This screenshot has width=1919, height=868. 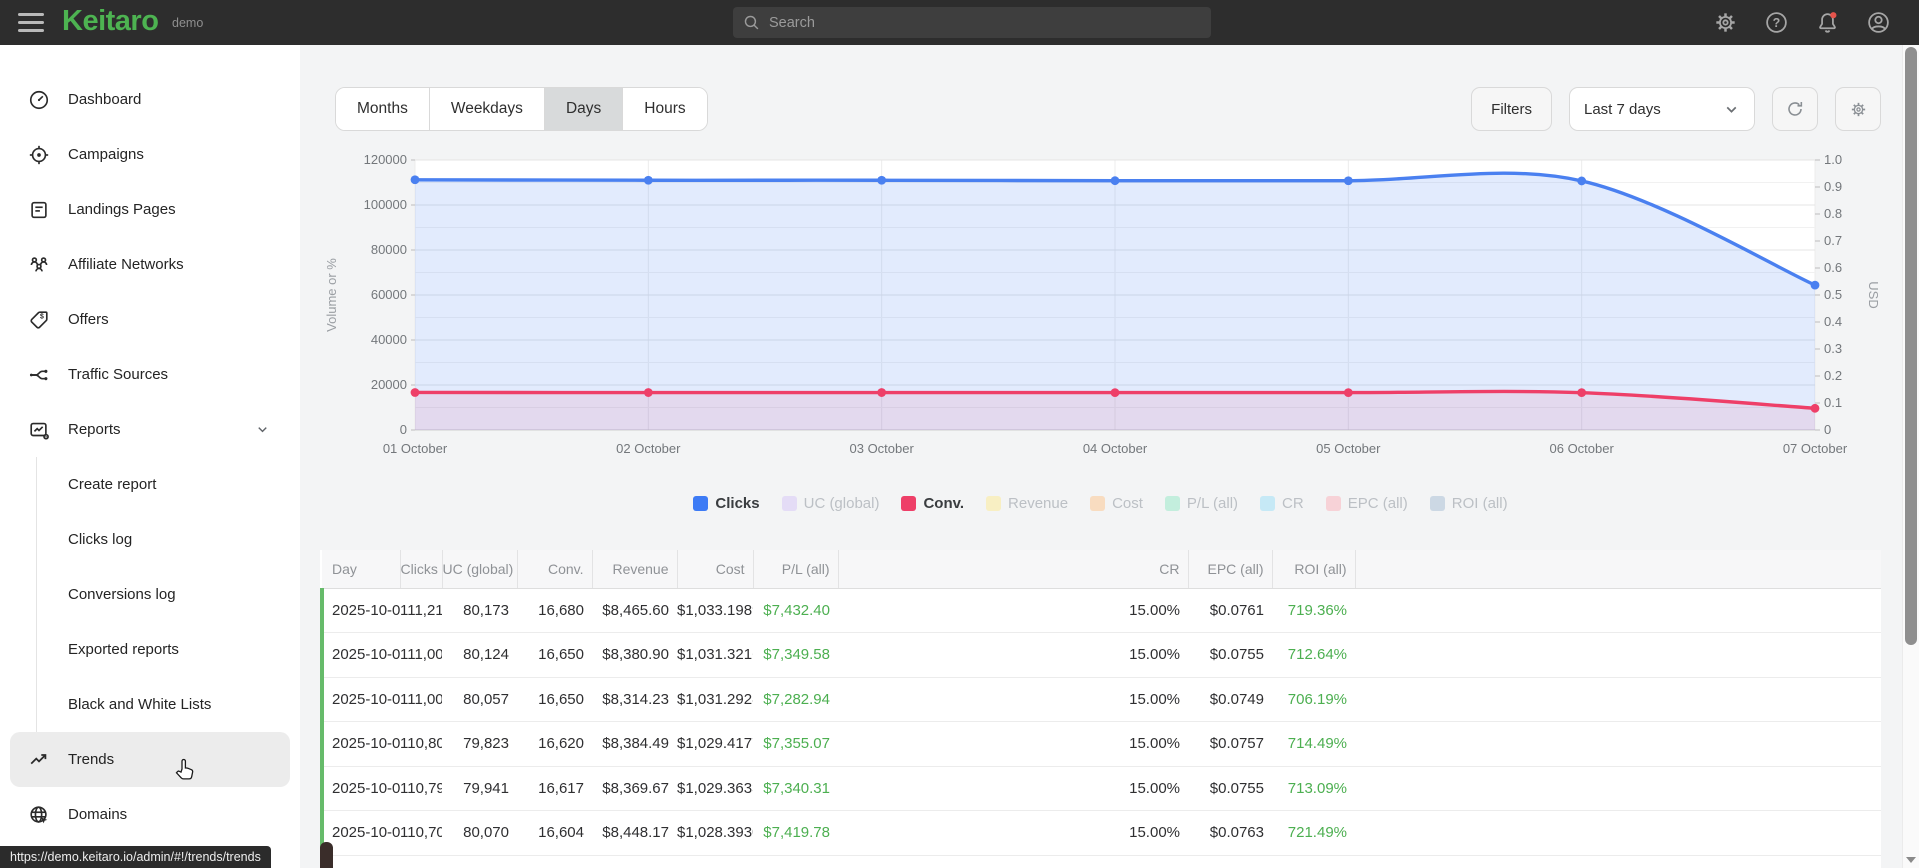 What do you see at coordinates (1776, 22) in the screenshot?
I see `help-icon: ?` at bounding box center [1776, 22].